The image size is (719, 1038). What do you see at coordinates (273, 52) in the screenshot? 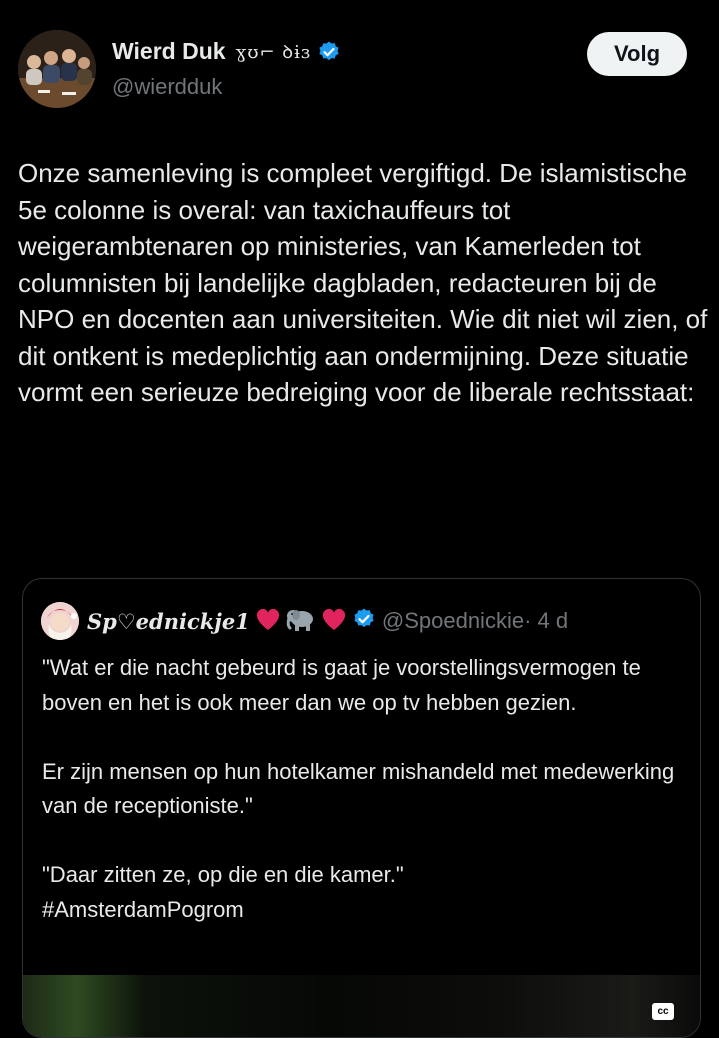
I see `author-name-suffix: ɣʊ⌐ ꝺɨɜ` at bounding box center [273, 52].